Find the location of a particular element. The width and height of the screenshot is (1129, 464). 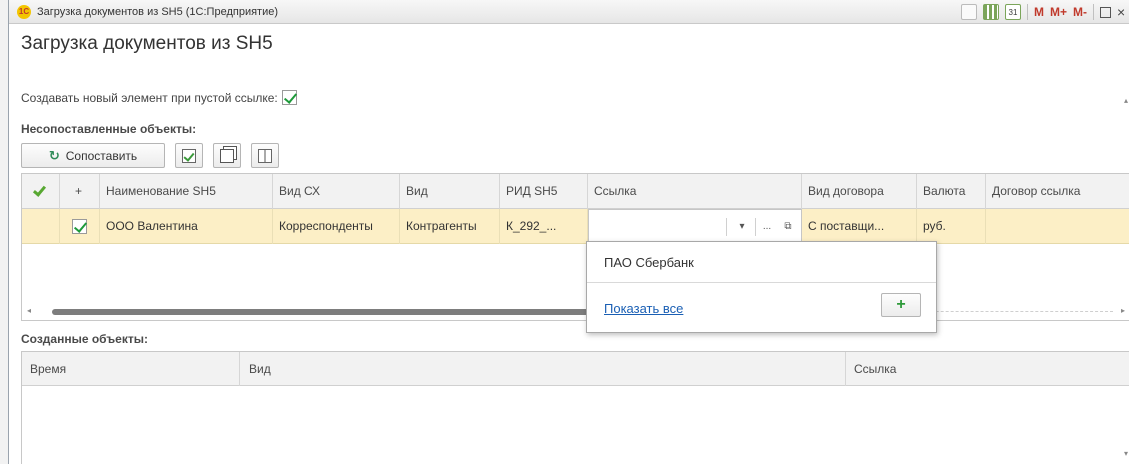

check-mark-icon is located at coordinates (38, 191).